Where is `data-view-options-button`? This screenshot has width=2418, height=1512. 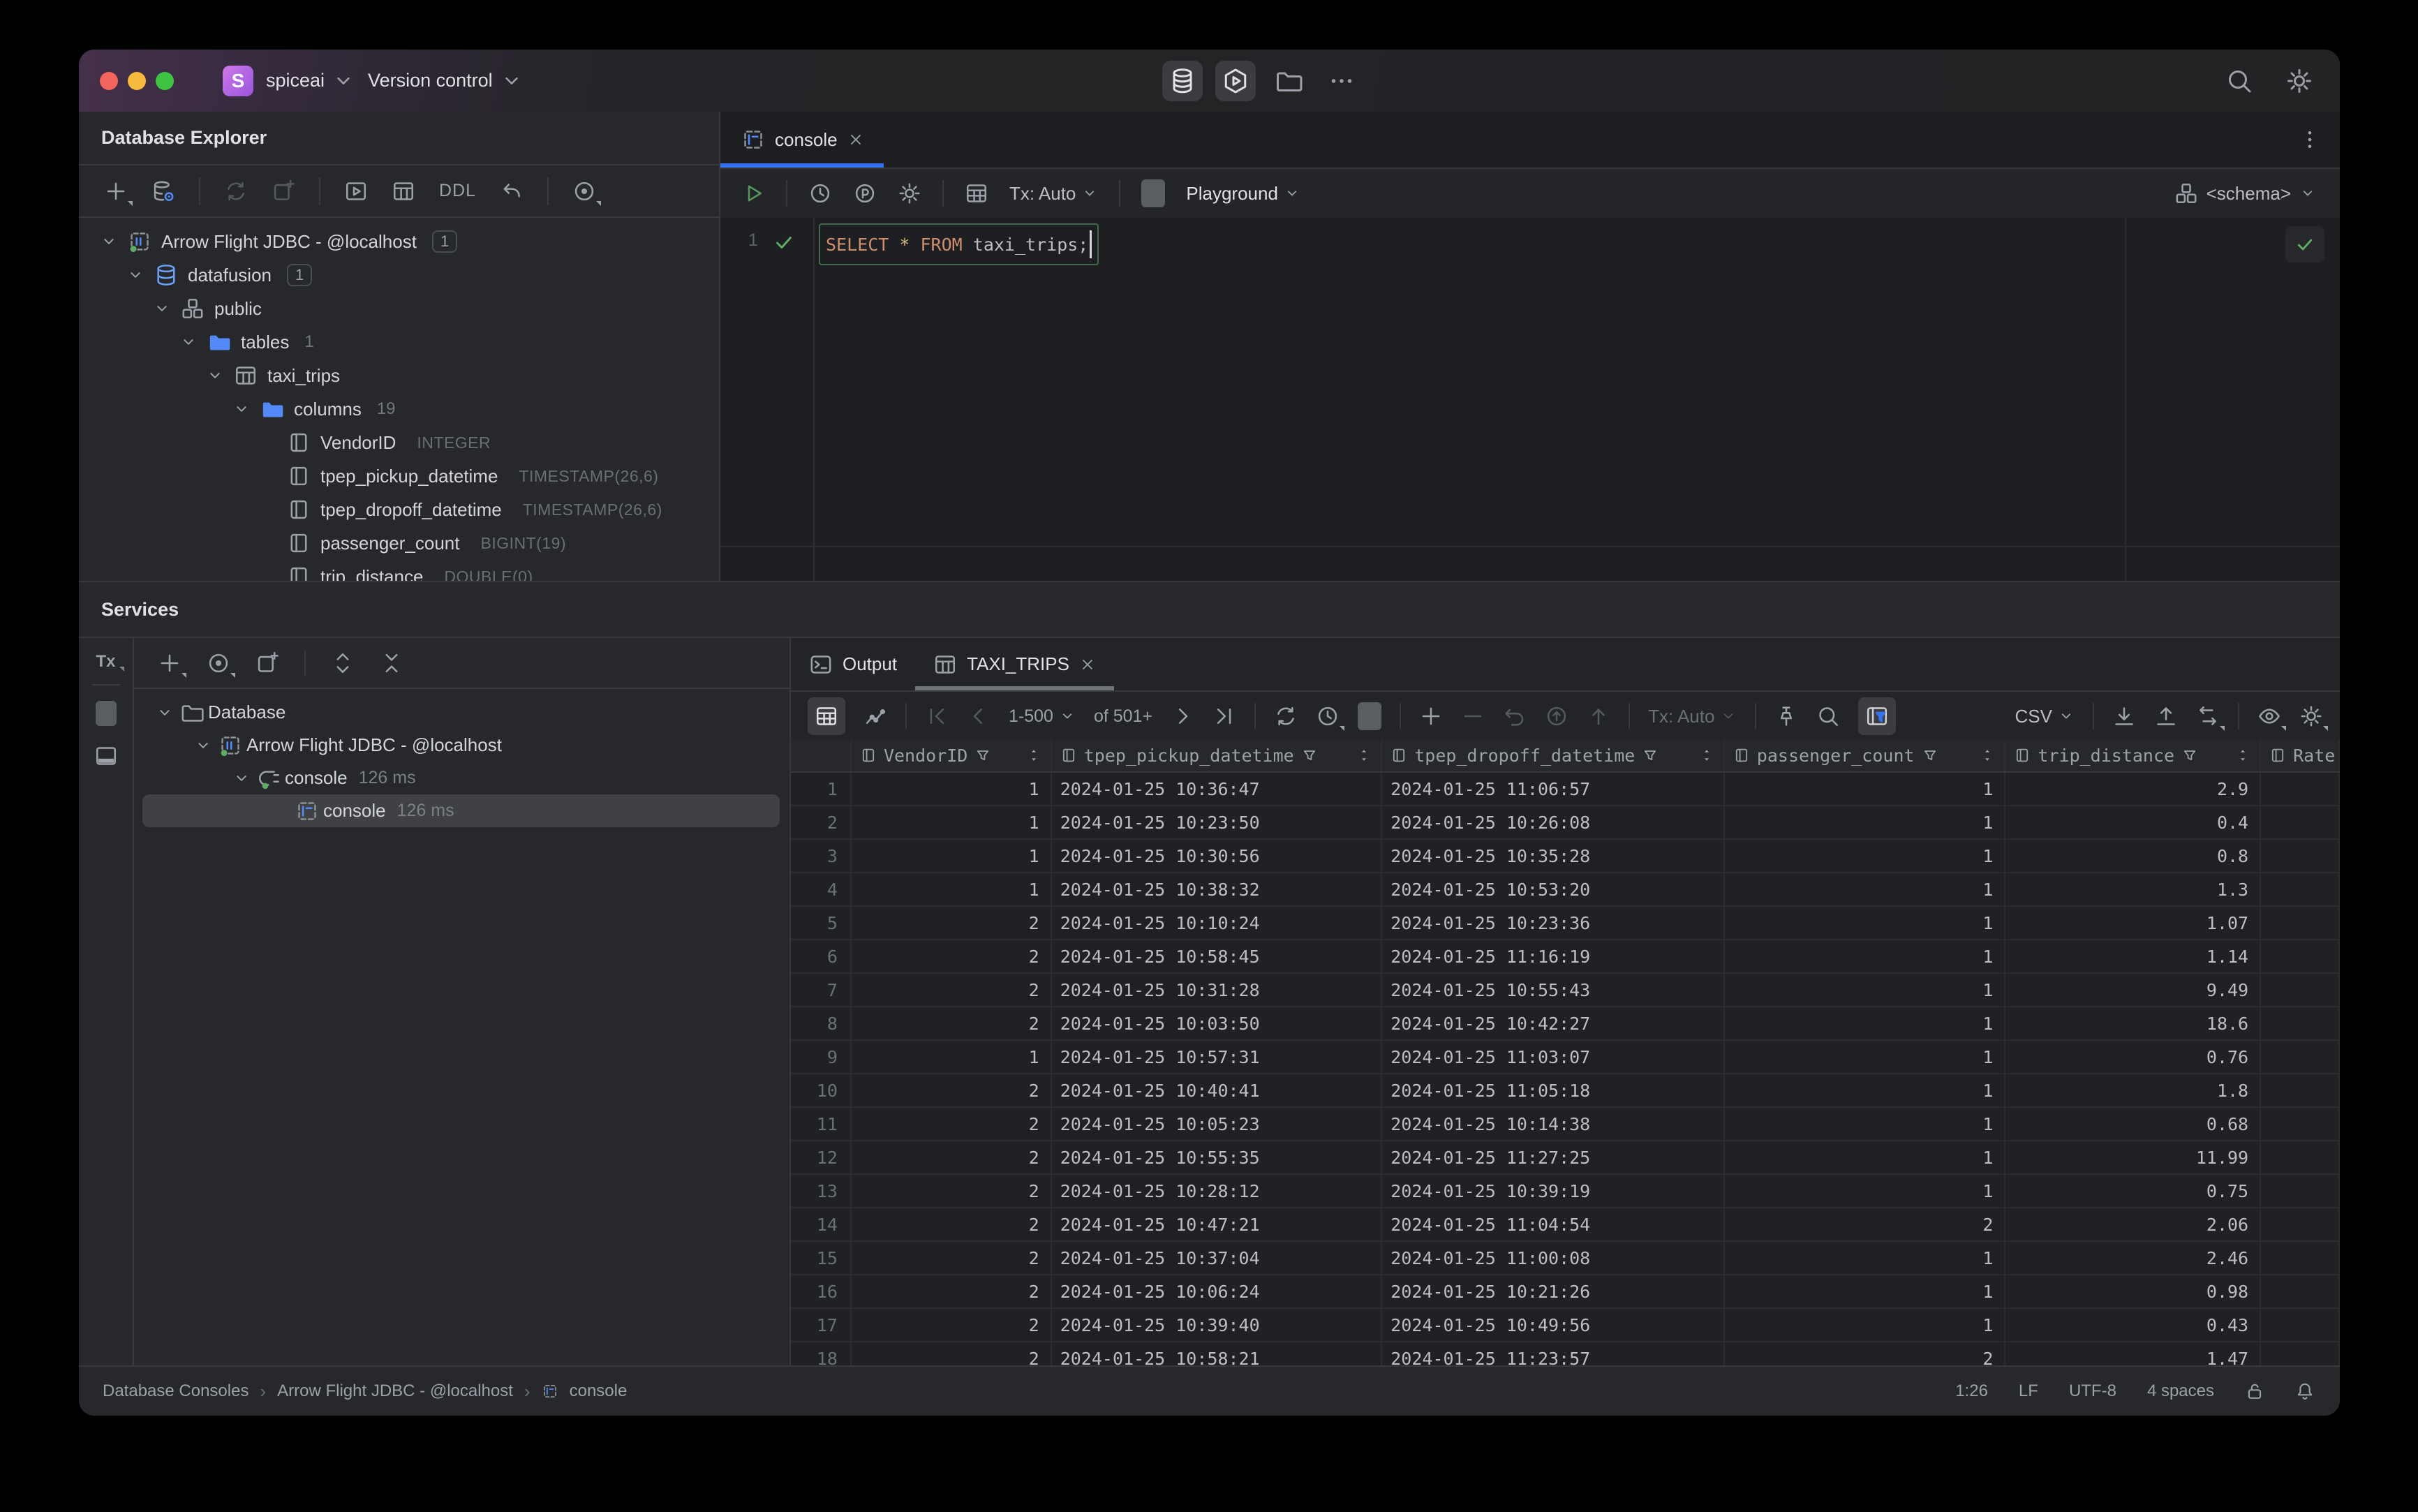 data-view-options-button is located at coordinates (2271, 717).